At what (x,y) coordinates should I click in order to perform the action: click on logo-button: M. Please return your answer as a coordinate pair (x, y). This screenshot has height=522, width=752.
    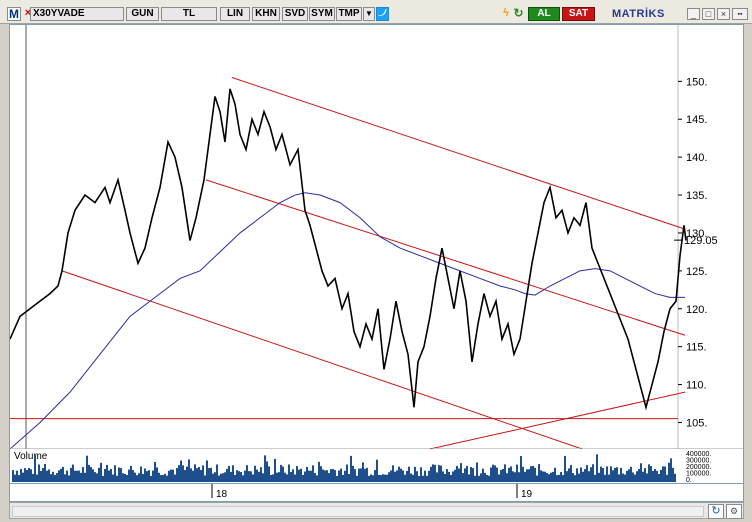
    Looking at the image, I should click on (14, 14).